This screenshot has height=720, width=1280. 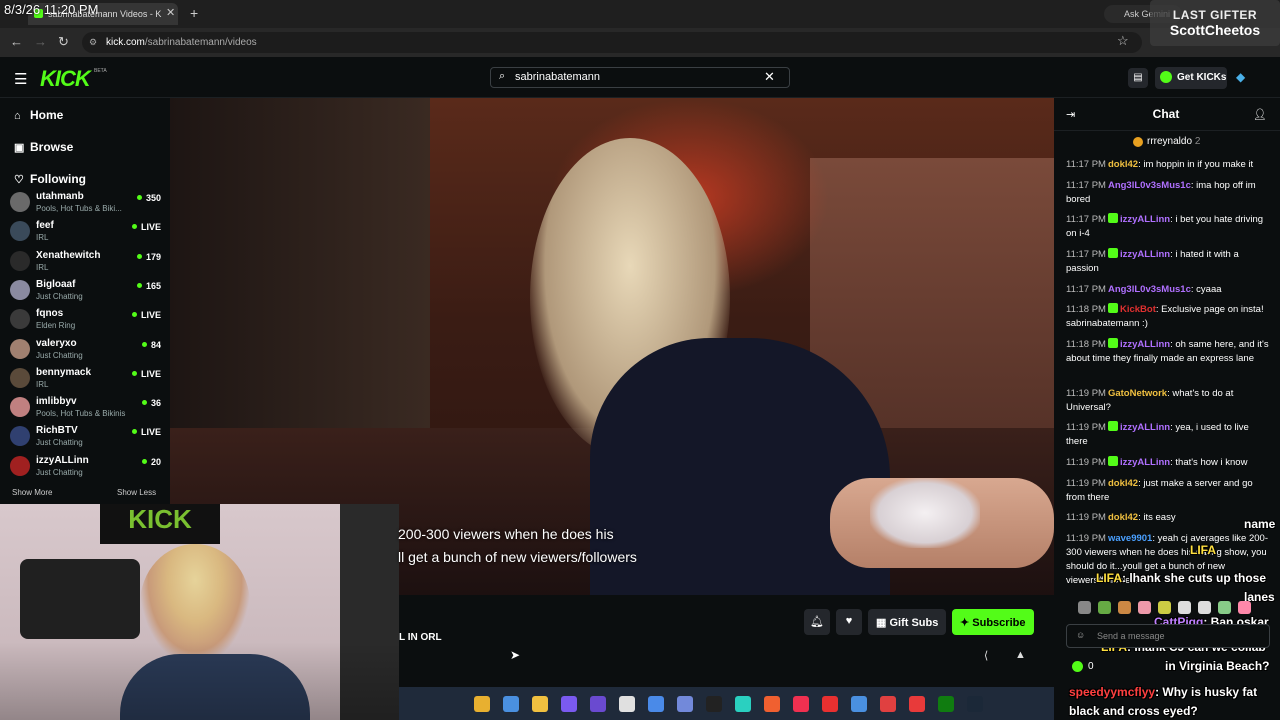 What do you see at coordinates (20, 260) in the screenshot?
I see `channel-avatar` at bounding box center [20, 260].